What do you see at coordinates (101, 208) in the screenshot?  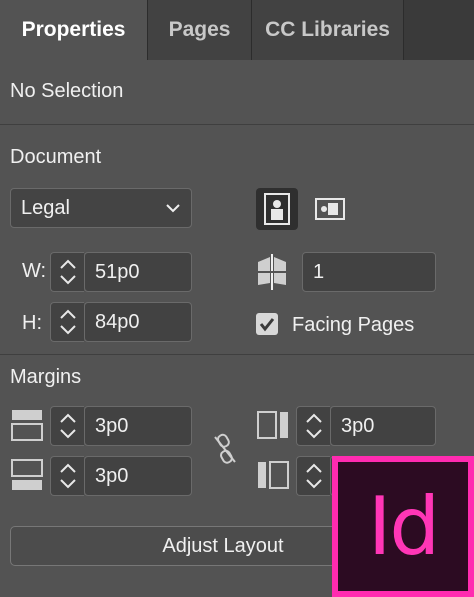 I see `page-size-dropdown: Legal` at bounding box center [101, 208].